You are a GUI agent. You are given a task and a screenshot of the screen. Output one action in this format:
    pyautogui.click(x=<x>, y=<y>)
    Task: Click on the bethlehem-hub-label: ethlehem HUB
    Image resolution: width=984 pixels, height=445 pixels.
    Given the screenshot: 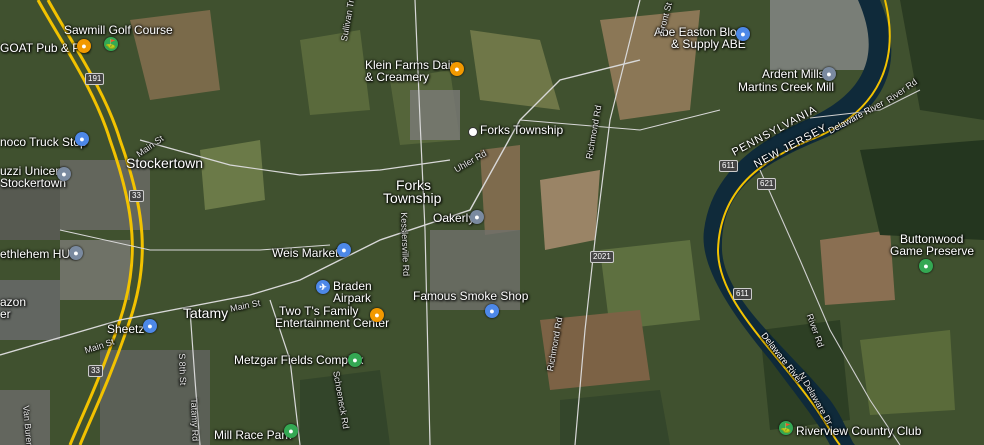 What is the action you would take?
    pyautogui.click(x=39, y=254)
    